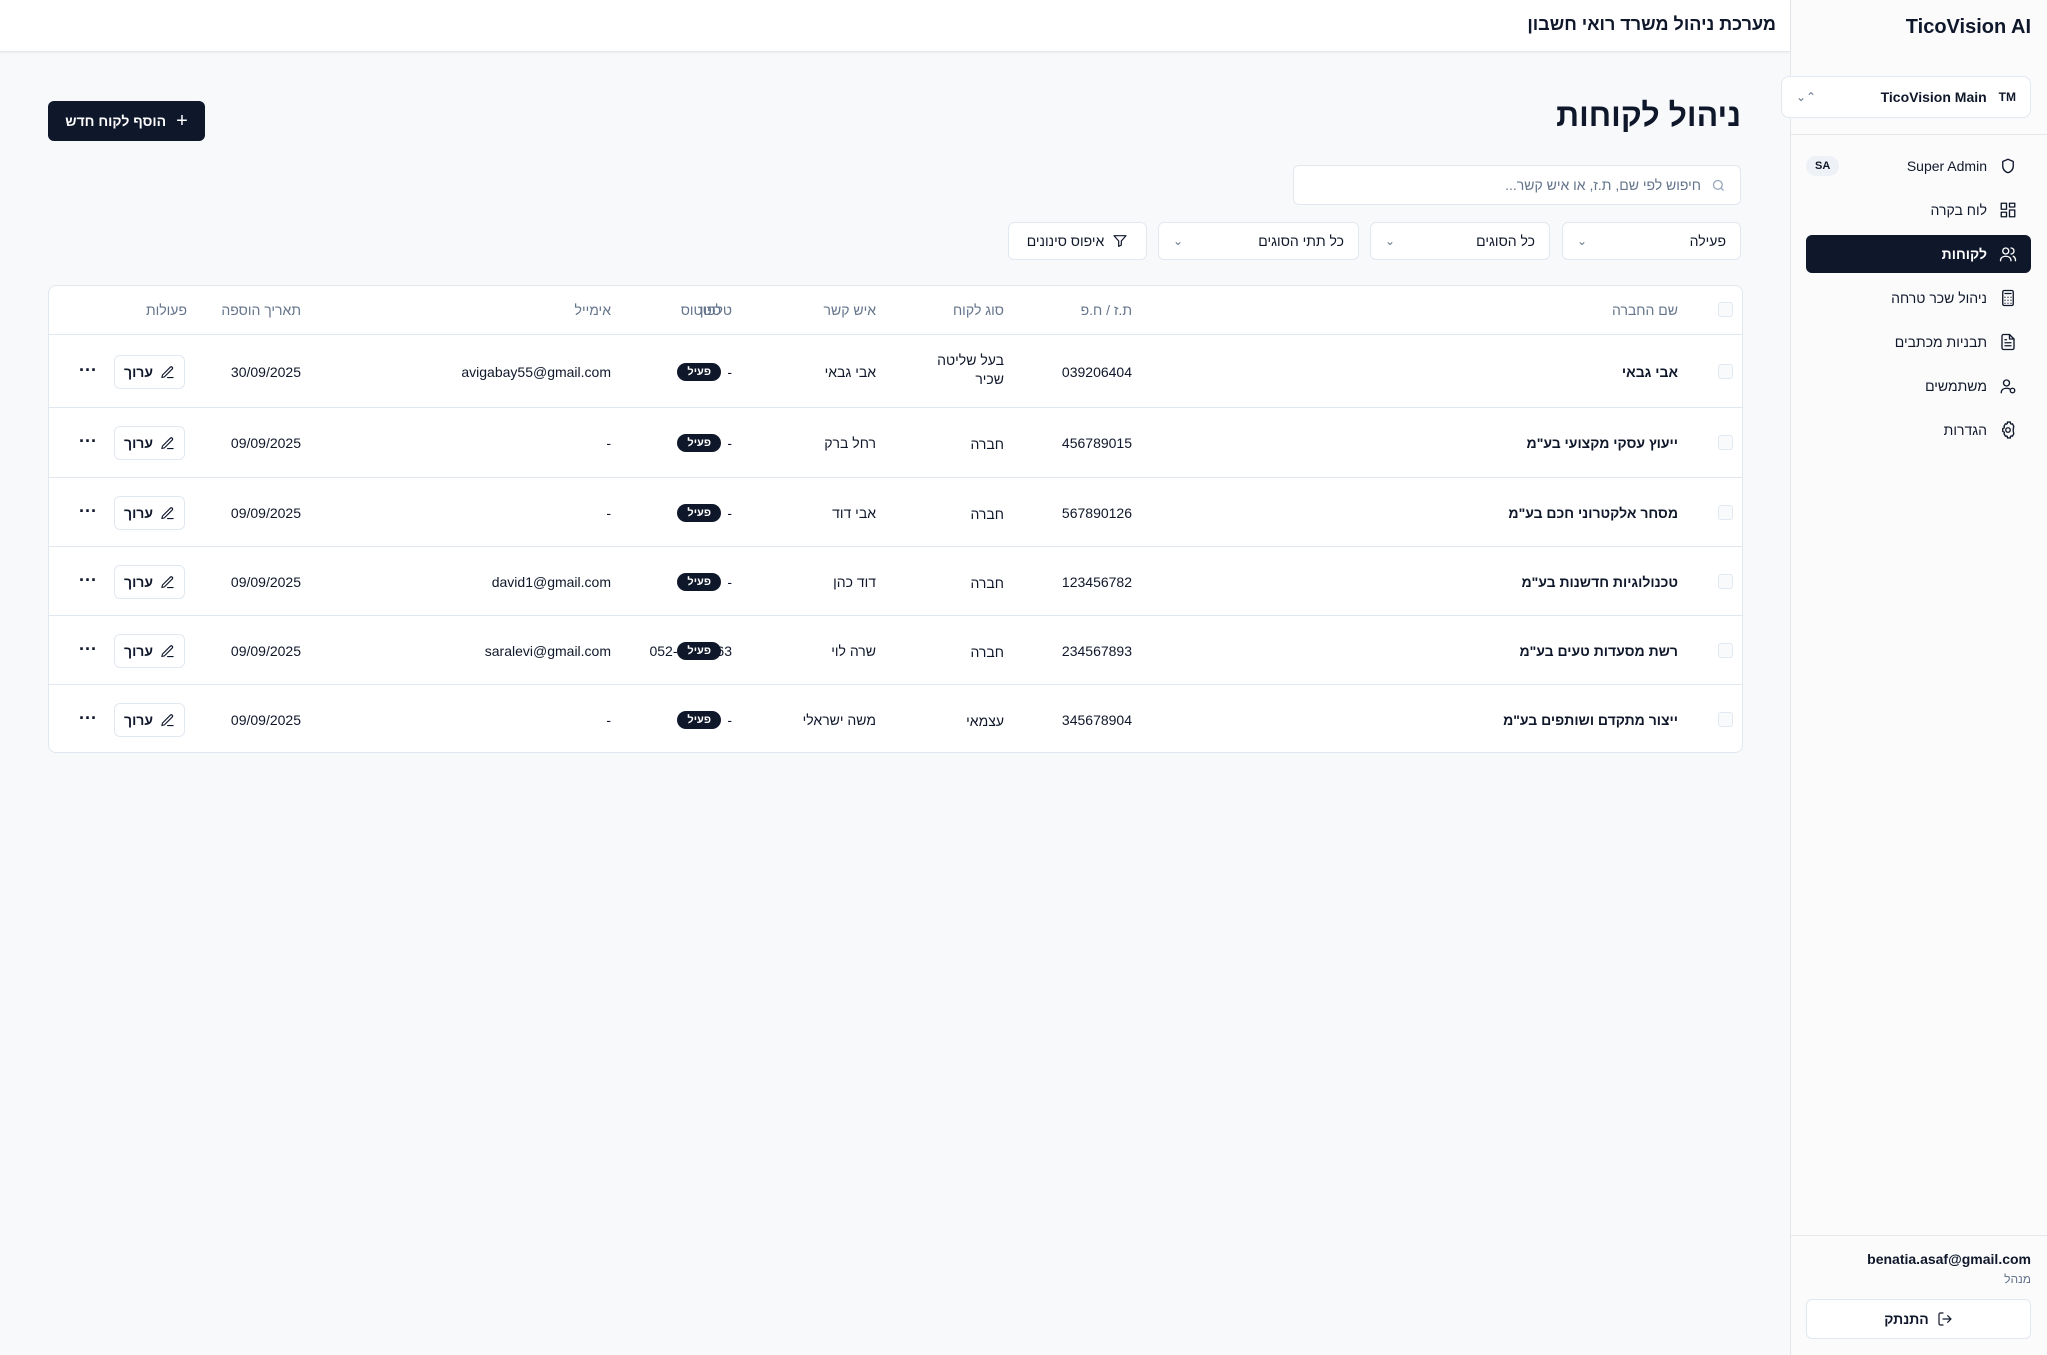  Describe the element at coordinates (1096, 372) in the screenshot. I see `client-id: 039206404` at that location.